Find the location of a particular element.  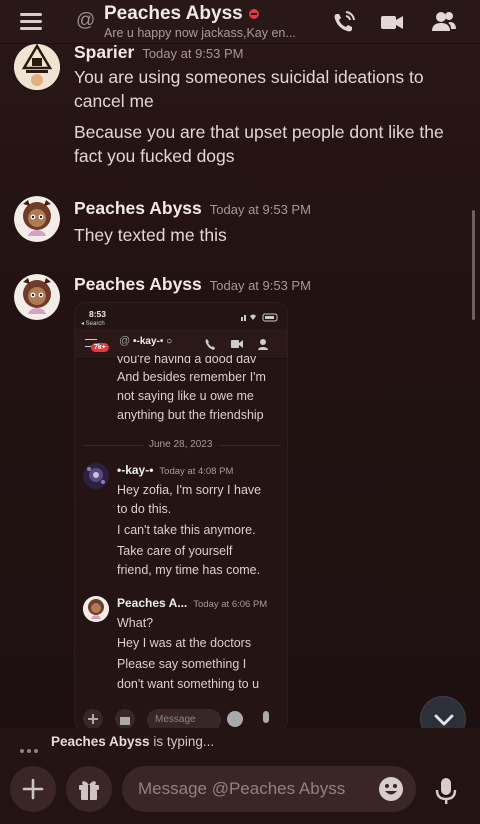

message-composer: Message @Peaches Abyss is located at coordinates (240, 790).